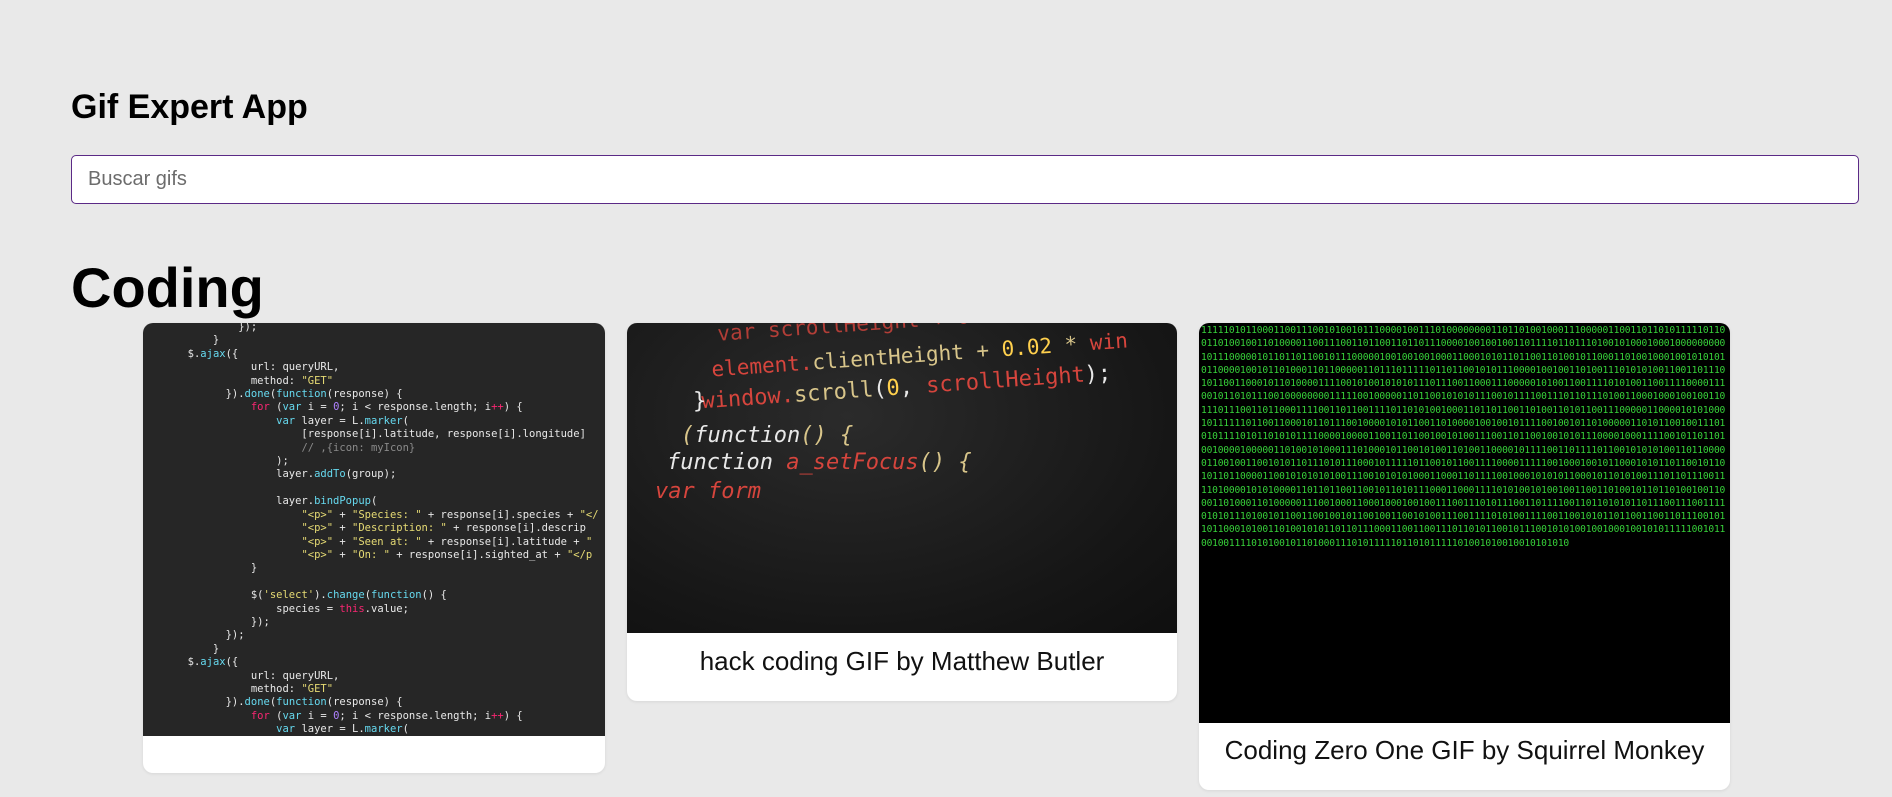 The width and height of the screenshot is (1892, 797). I want to click on gif-caption: hack coding GIF by Matthew Butler, so click(902, 661).